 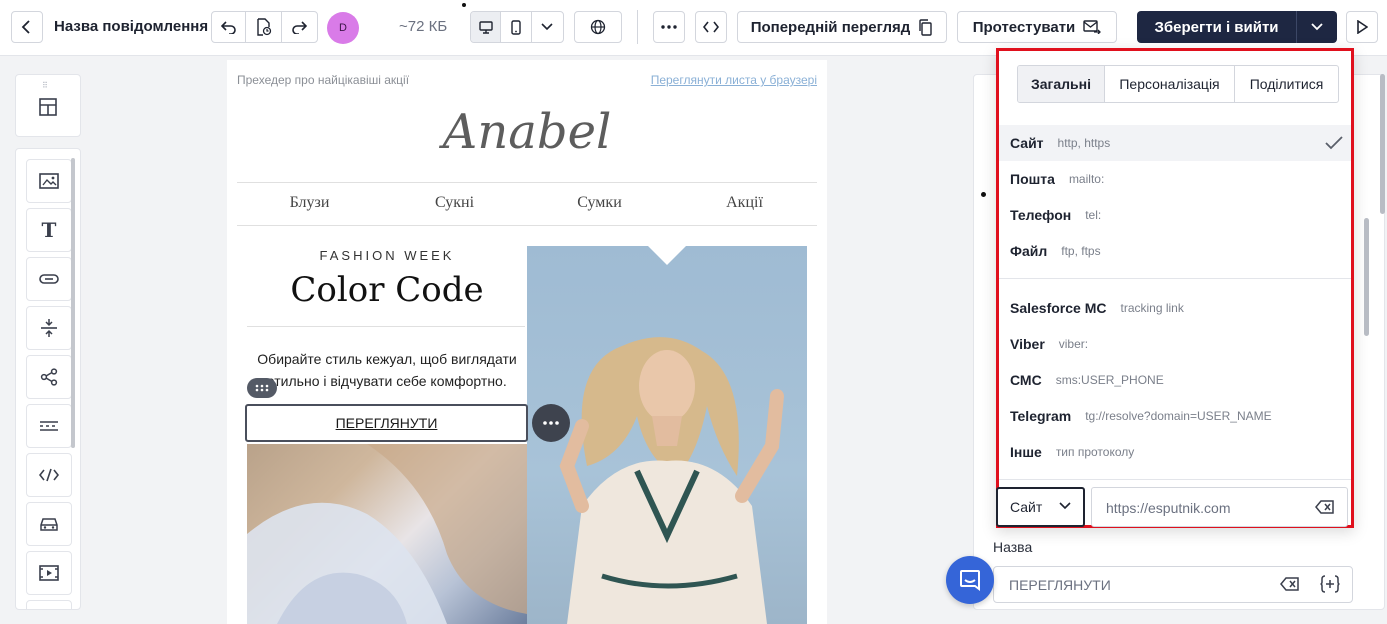 What do you see at coordinates (1058, 308) in the screenshot?
I see `option-name: Salesforce MC` at bounding box center [1058, 308].